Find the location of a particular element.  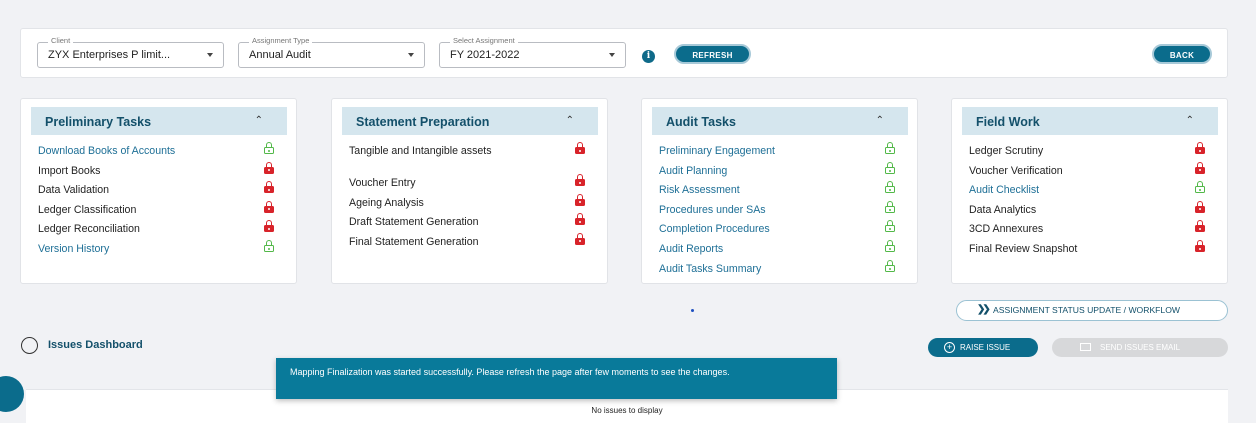

back-button: BACK is located at coordinates (1182, 54).